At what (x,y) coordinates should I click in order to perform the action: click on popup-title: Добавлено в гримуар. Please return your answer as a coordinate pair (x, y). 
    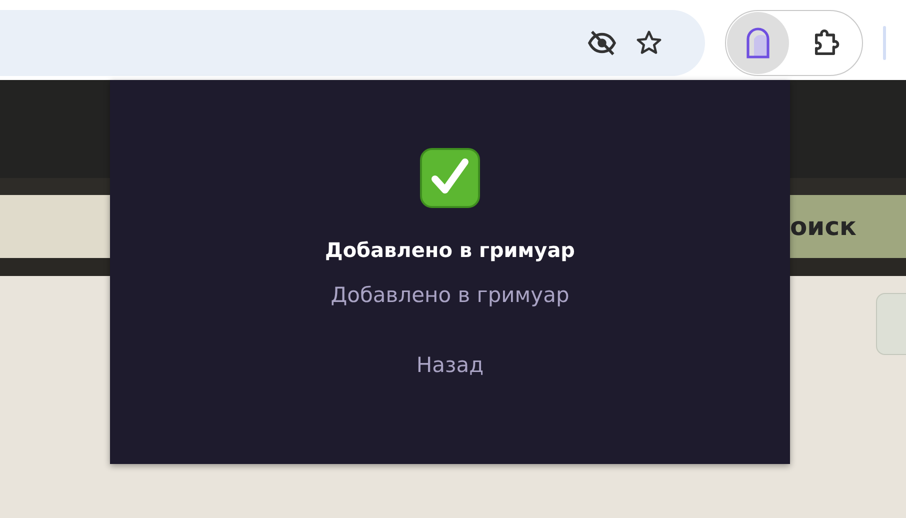
    Looking at the image, I should click on (450, 250).